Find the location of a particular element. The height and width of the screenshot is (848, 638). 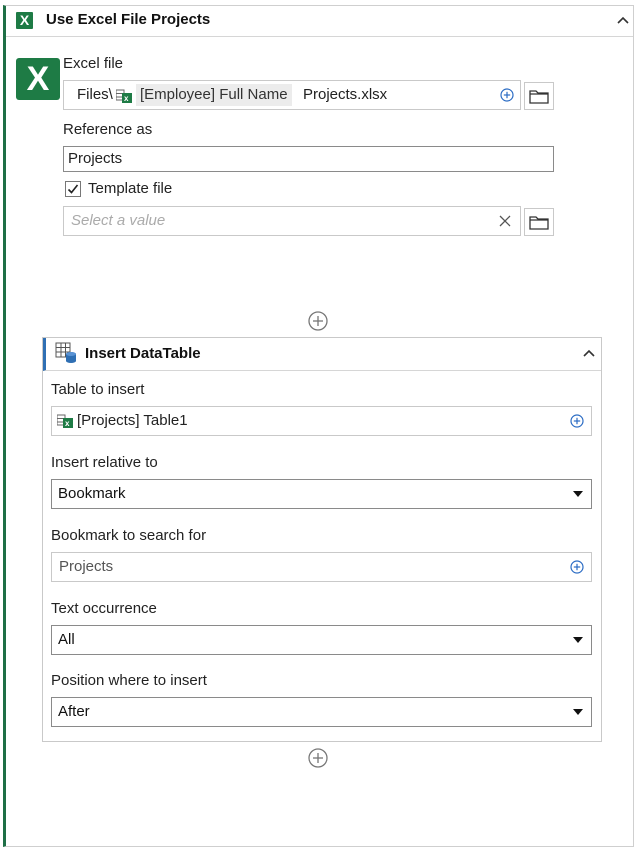

table-to-insert-input: x [Projects] Table1 is located at coordinates (321, 421).